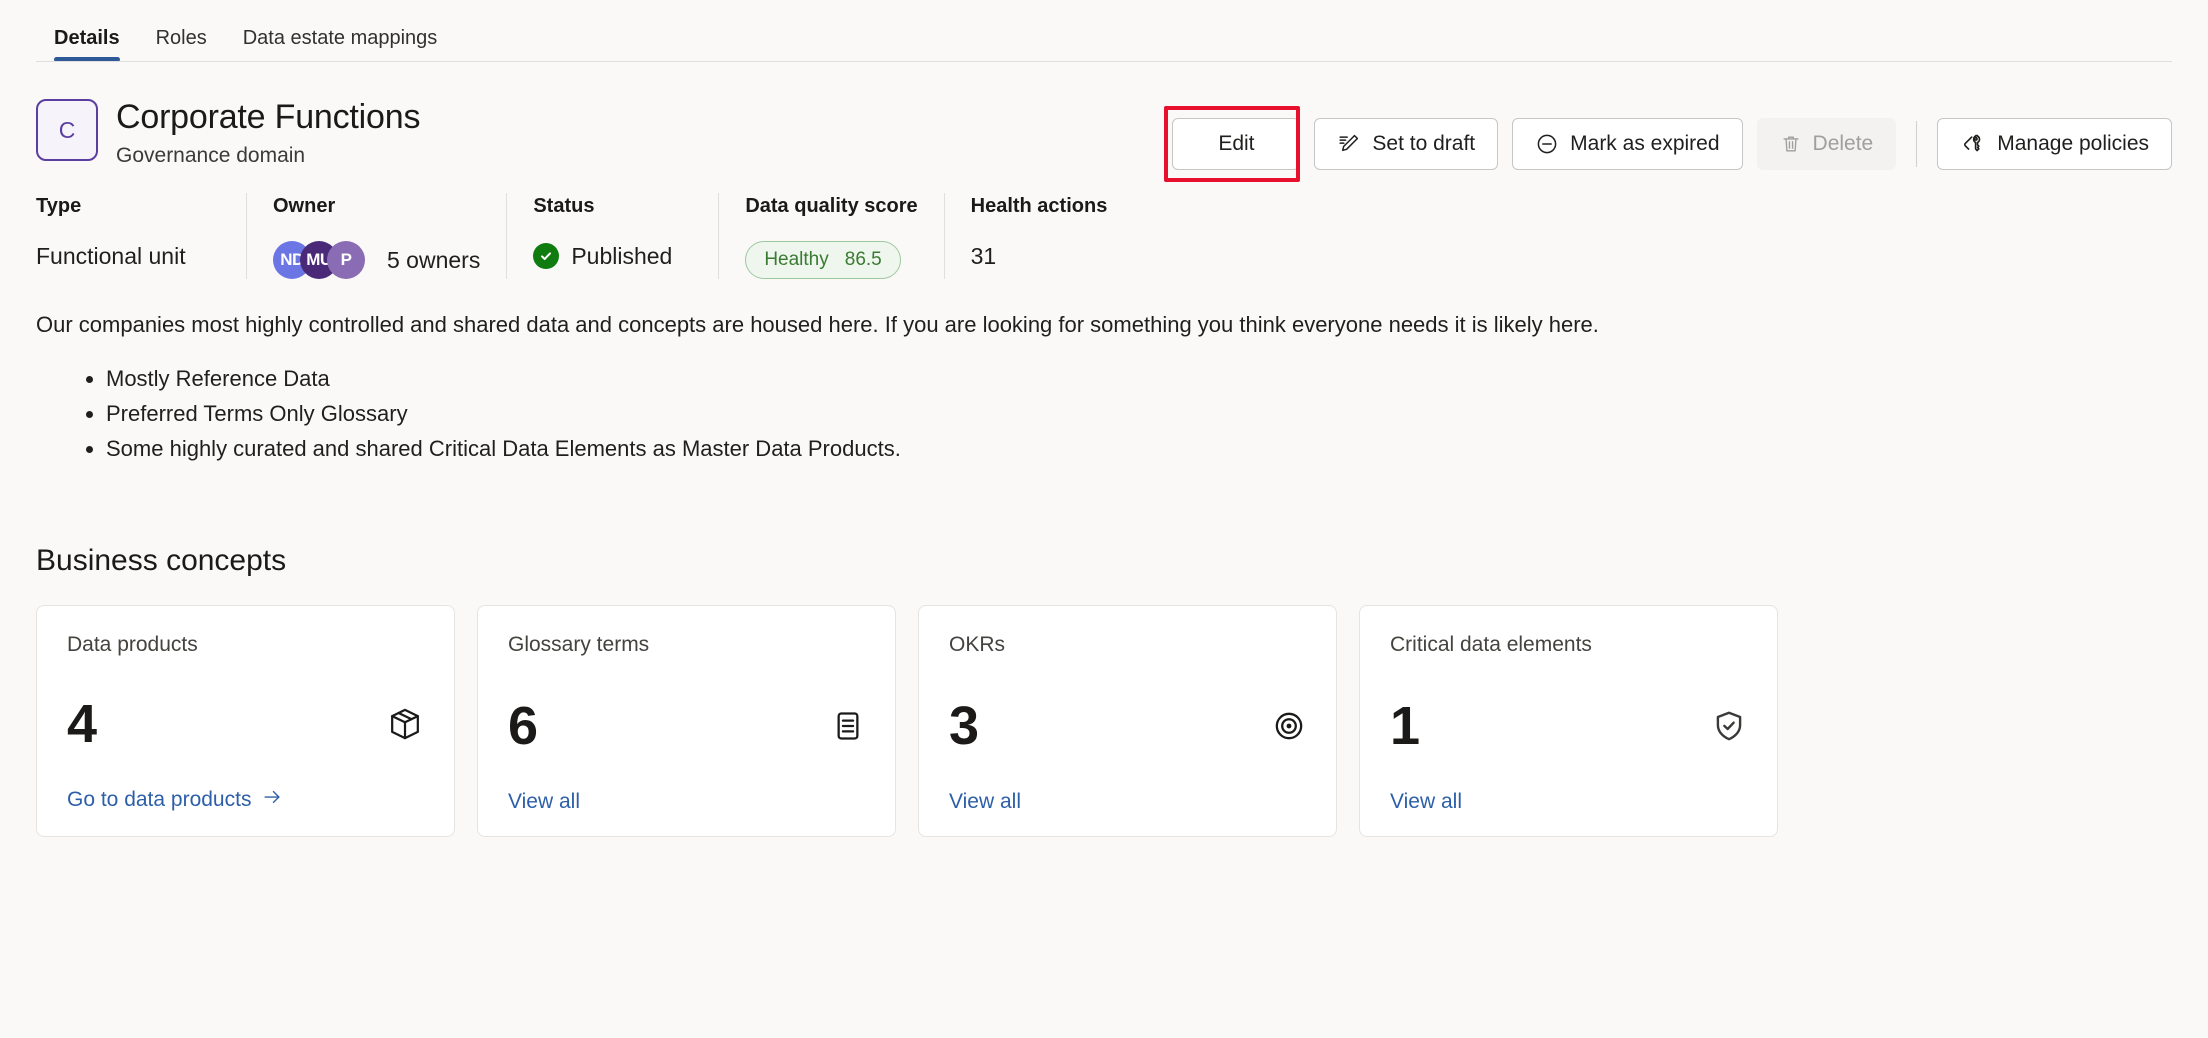 The width and height of the screenshot is (2208, 1038). I want to click on card-link-view-all-glossary: View all, so click(686, 802).